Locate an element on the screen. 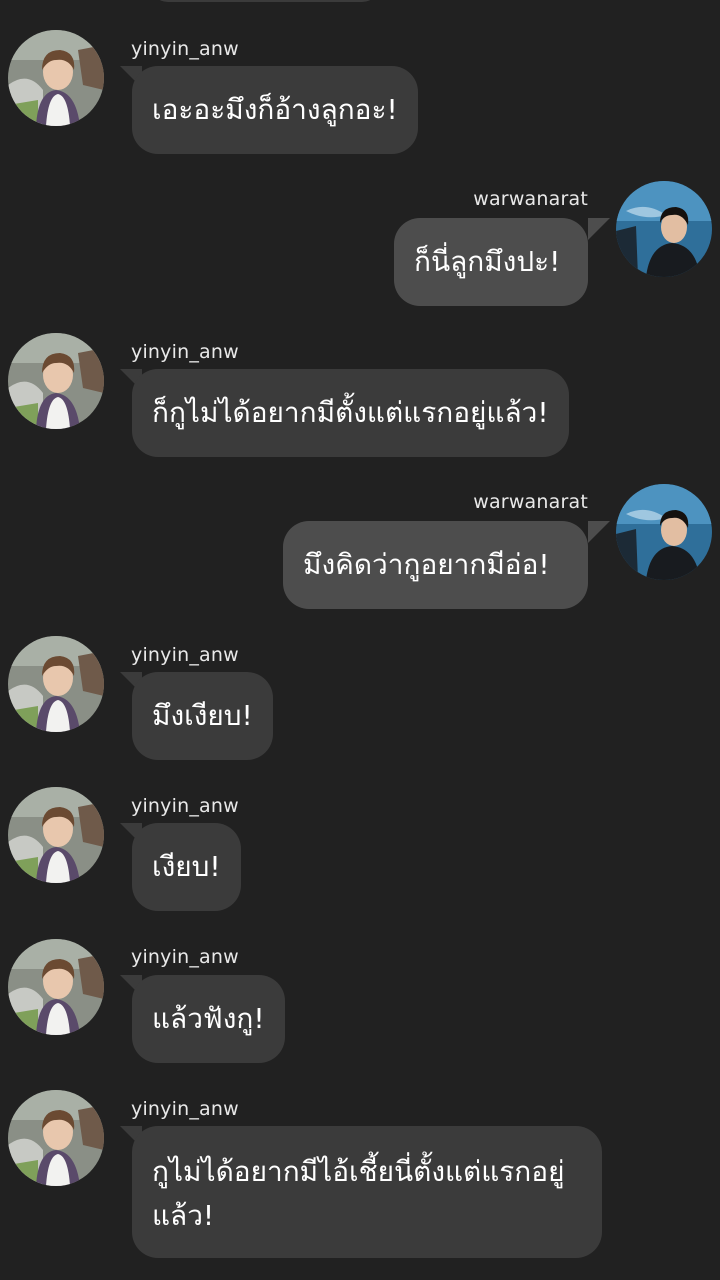 The image size is (720, 1280). message-bubble: แล้วฟังกู! is located at coordinates (208, 1019).